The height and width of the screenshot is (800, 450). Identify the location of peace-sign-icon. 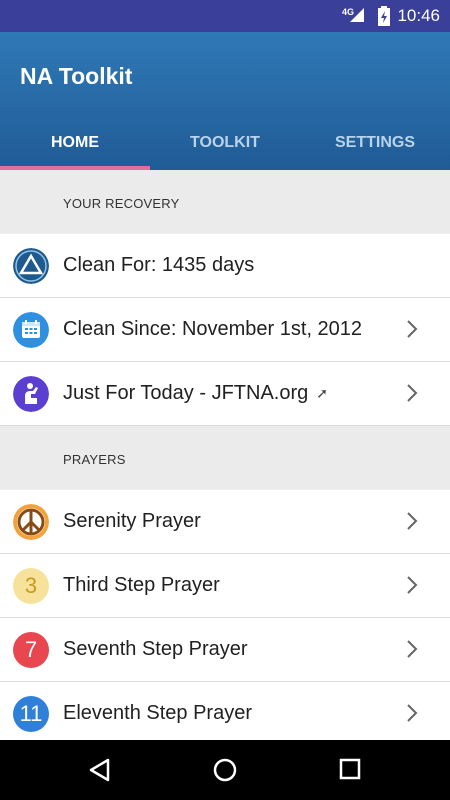
(31, 521).